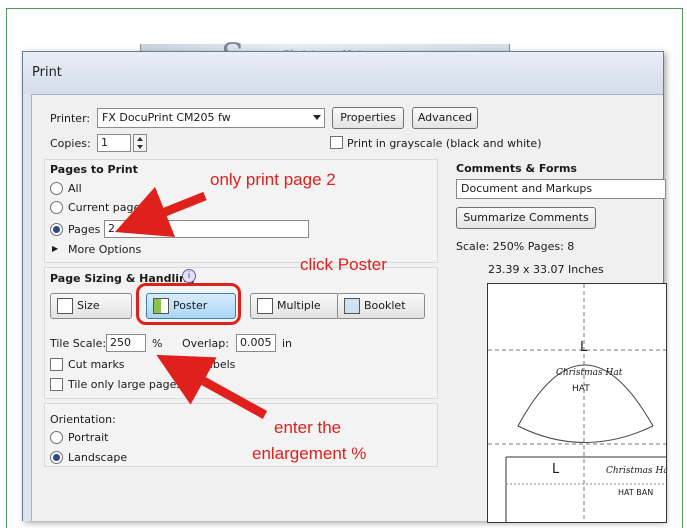  Describe the element at coordinates (160, 212) in the screenshot. I see `arrow-to-pages-input` at that location.